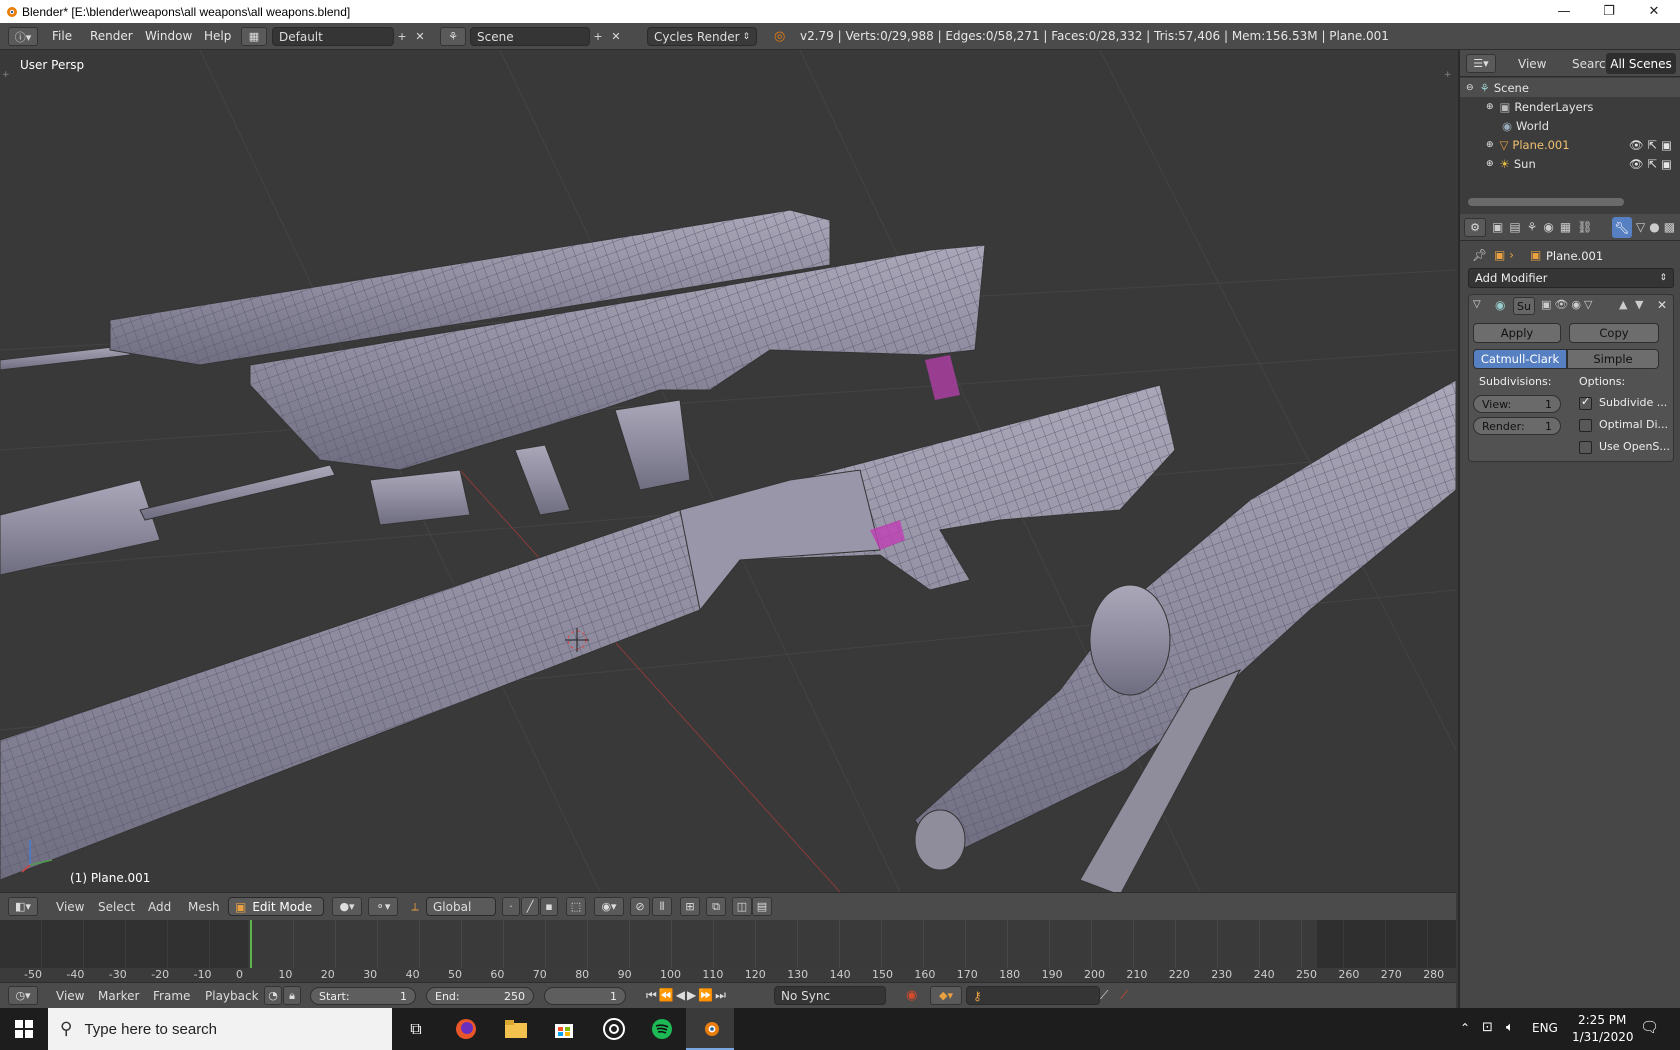  Describe the element at coordinates (23, 906) in the screenshot. I see `editor-type-3d-icon: ◧▾` at that location.